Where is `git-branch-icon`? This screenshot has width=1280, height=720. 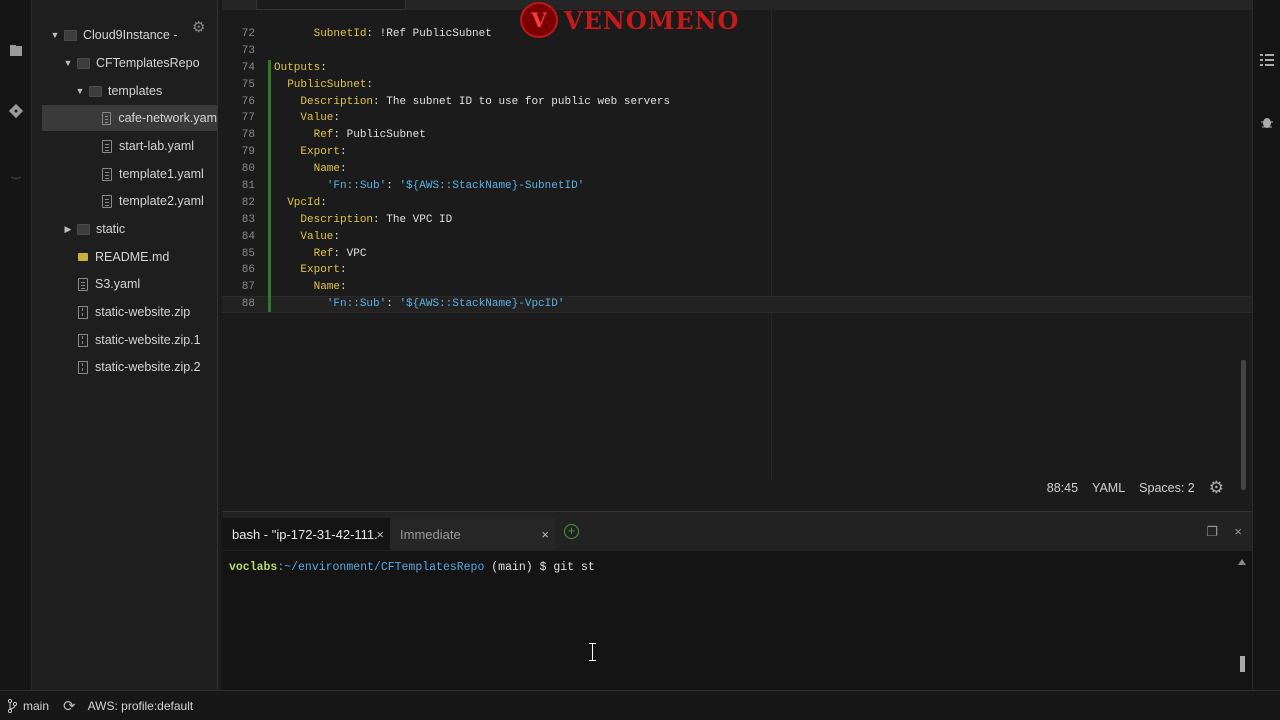
git-branch-icon is located at coordinates (12, 705).